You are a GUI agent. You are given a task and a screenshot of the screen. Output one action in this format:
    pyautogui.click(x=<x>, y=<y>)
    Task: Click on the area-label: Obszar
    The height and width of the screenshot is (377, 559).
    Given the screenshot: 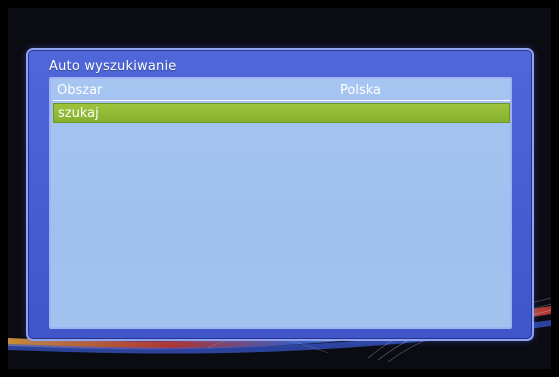 What is the action you would take?
    pyautogui.click(x=80, y=90)
    